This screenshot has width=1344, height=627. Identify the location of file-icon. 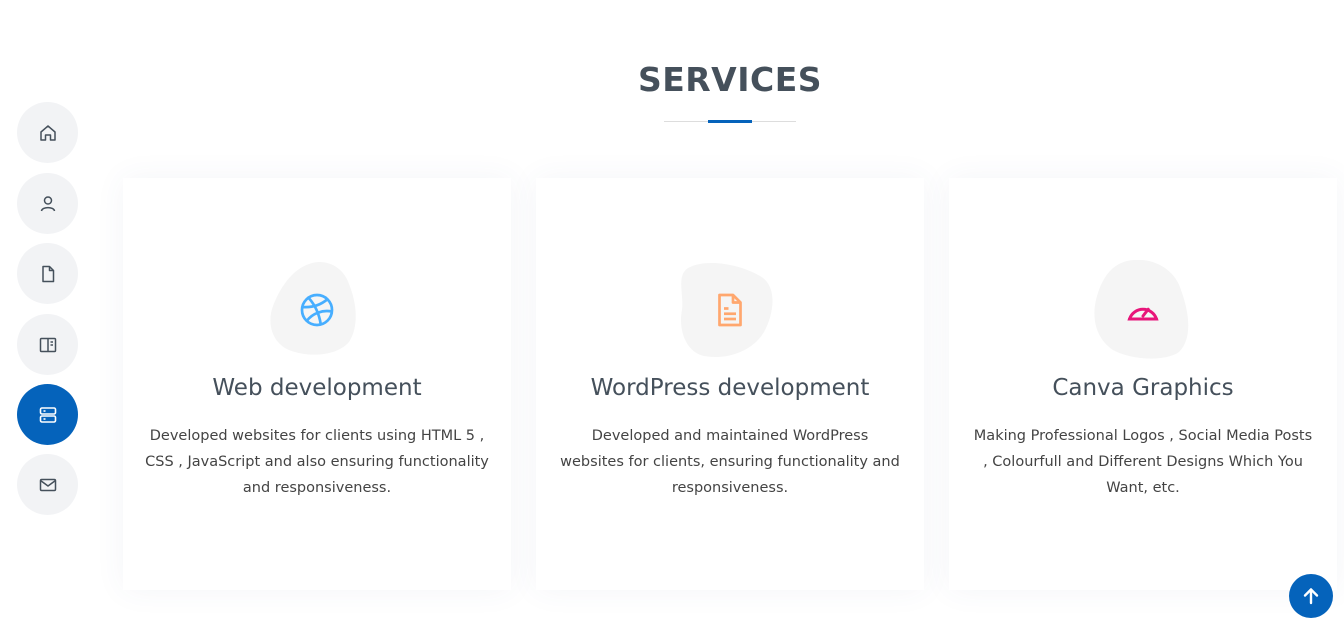
(47, 273).